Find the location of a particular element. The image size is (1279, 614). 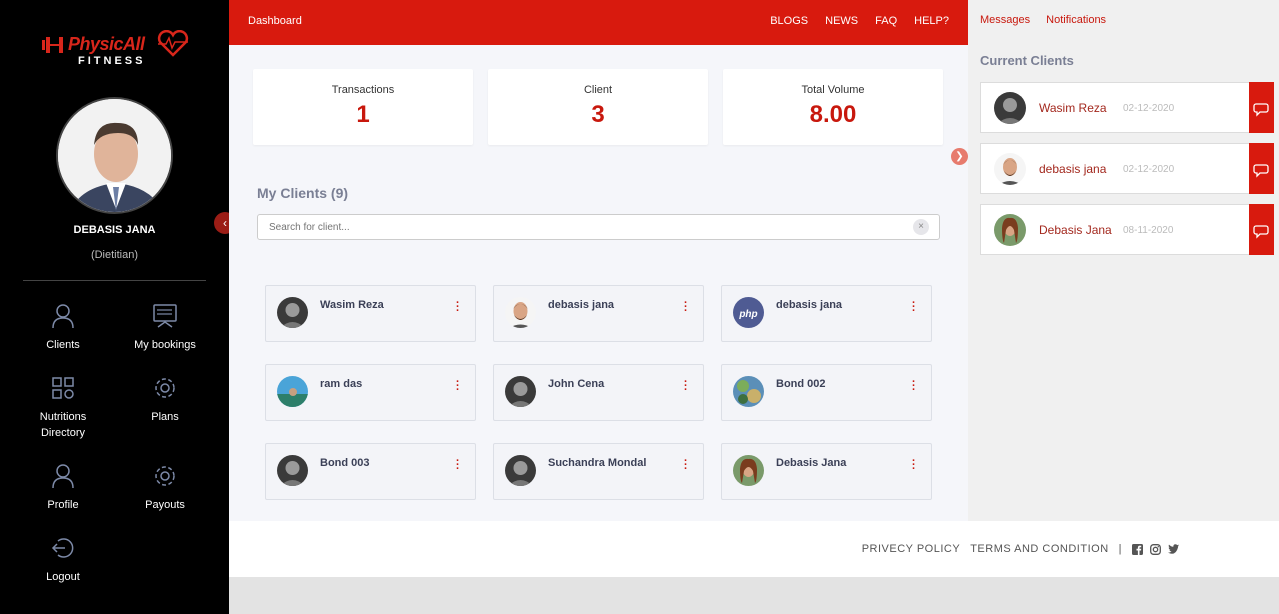

clear-search-button: × is located at coordinates (921, 227).